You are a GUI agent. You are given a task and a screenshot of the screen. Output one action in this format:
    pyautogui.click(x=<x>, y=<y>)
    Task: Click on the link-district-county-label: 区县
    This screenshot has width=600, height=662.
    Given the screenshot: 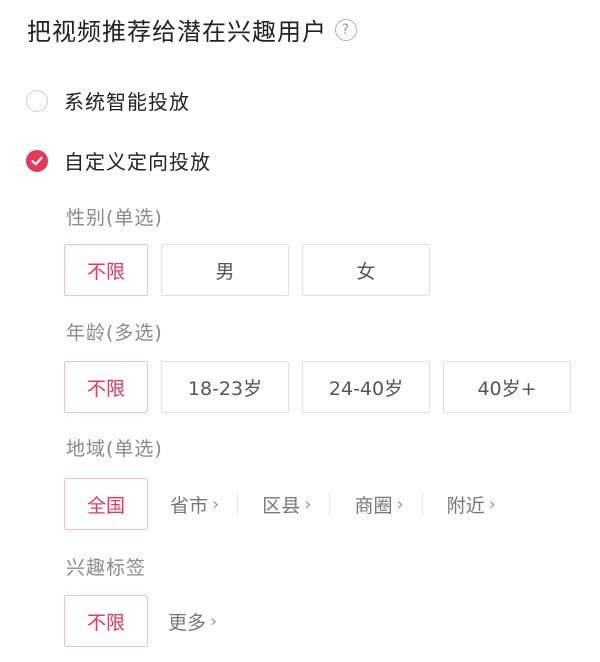 What is the action you would take?
    pyautogui.click(x=281, y=505)
    